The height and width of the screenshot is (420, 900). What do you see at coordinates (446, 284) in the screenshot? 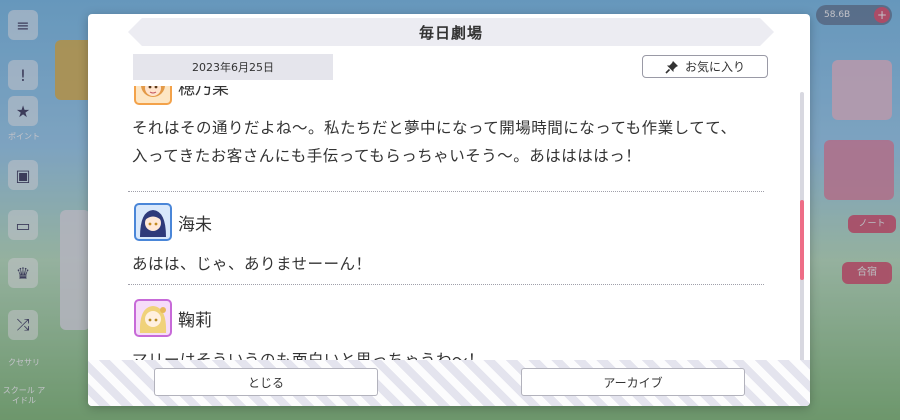
I see `separator` at bounding box center [446, 284].